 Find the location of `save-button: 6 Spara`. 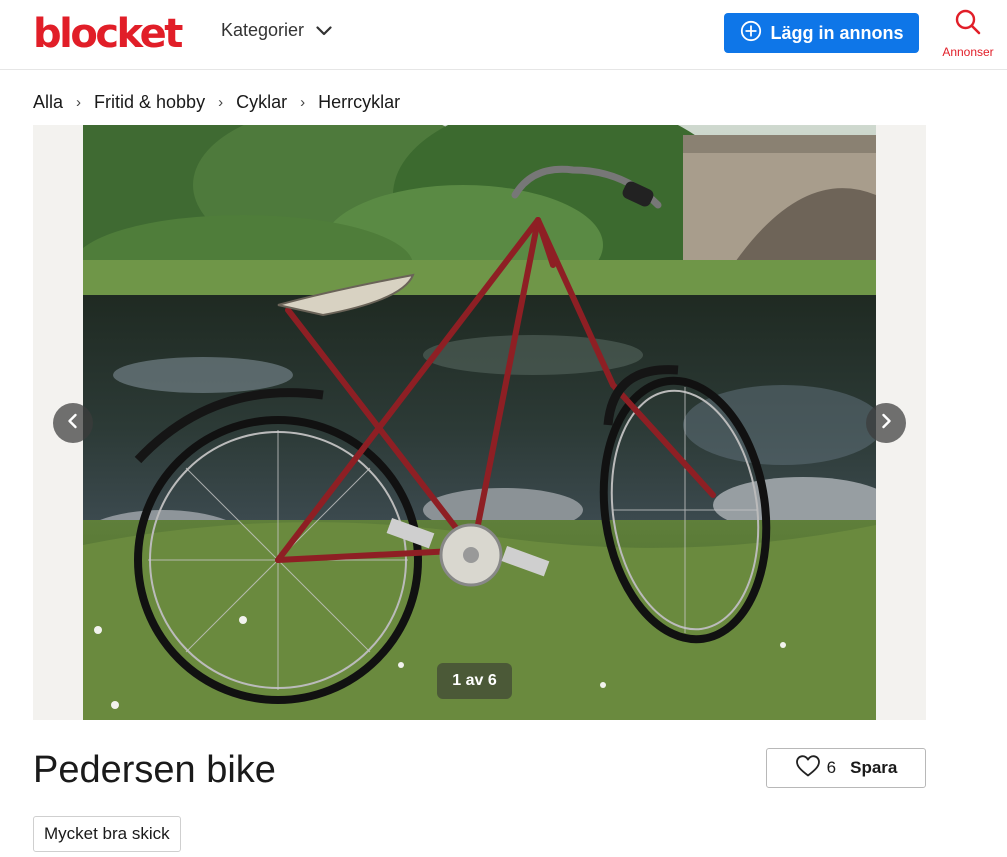

save-button: 6 Spara is located at coordinates (846, 768).